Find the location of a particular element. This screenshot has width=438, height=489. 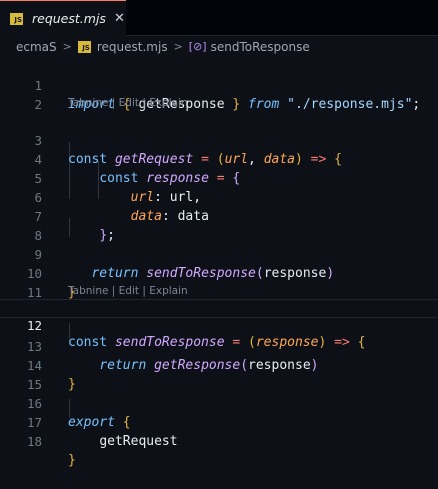

code-line: 13 return getResponse(response) is located at coordinates (219, 345).